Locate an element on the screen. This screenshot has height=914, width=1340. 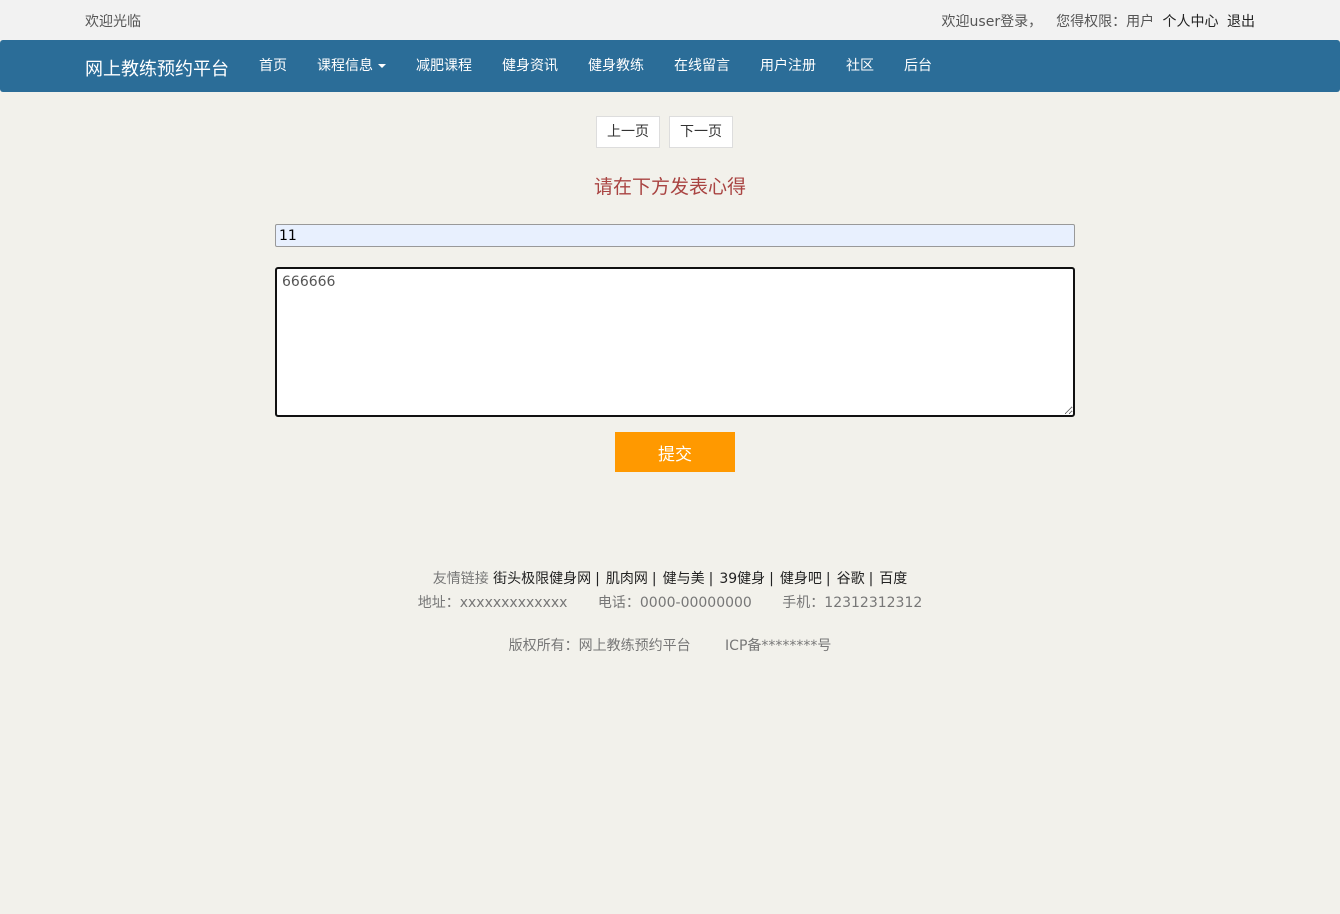
content-textarea: 666666 is located at coordinates (675, 342).